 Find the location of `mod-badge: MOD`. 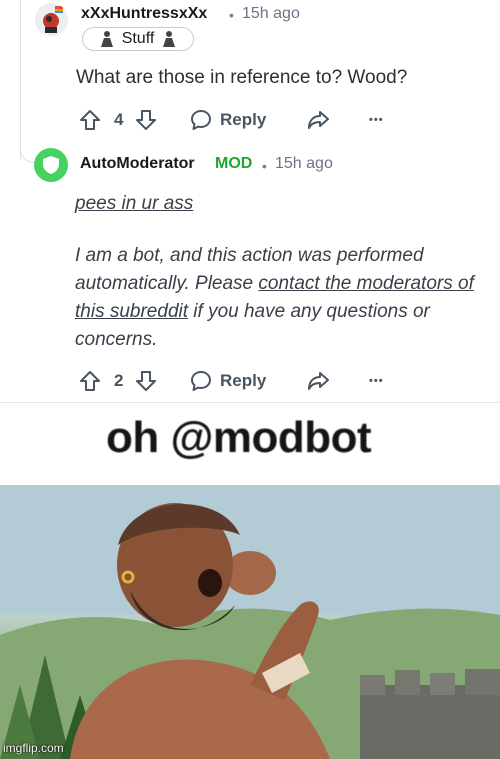

mod-badge: MOD is located at coordinates (234, 163).